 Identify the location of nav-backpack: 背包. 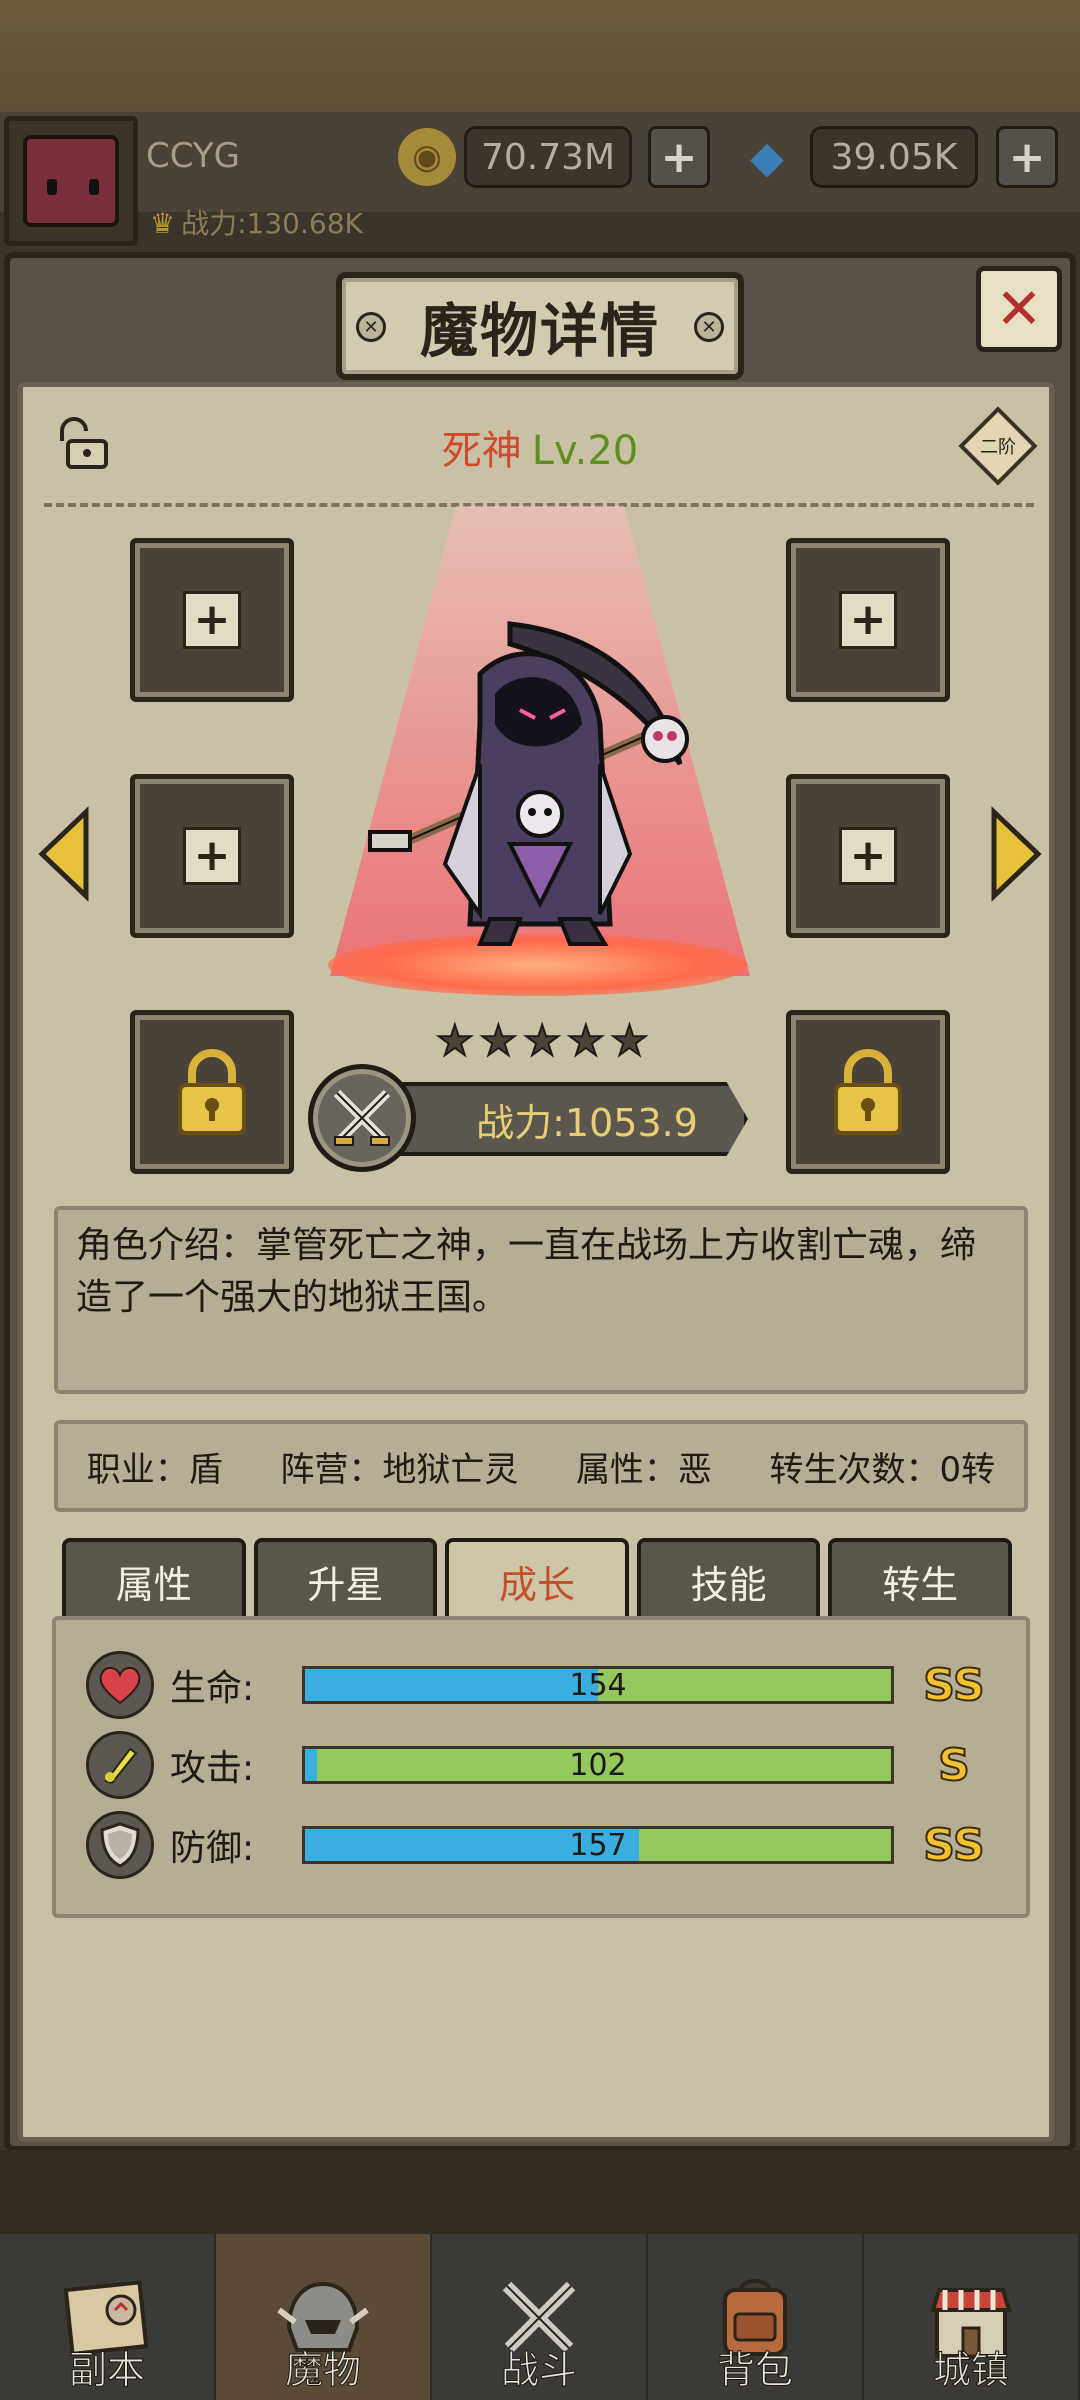
(756, 2317).